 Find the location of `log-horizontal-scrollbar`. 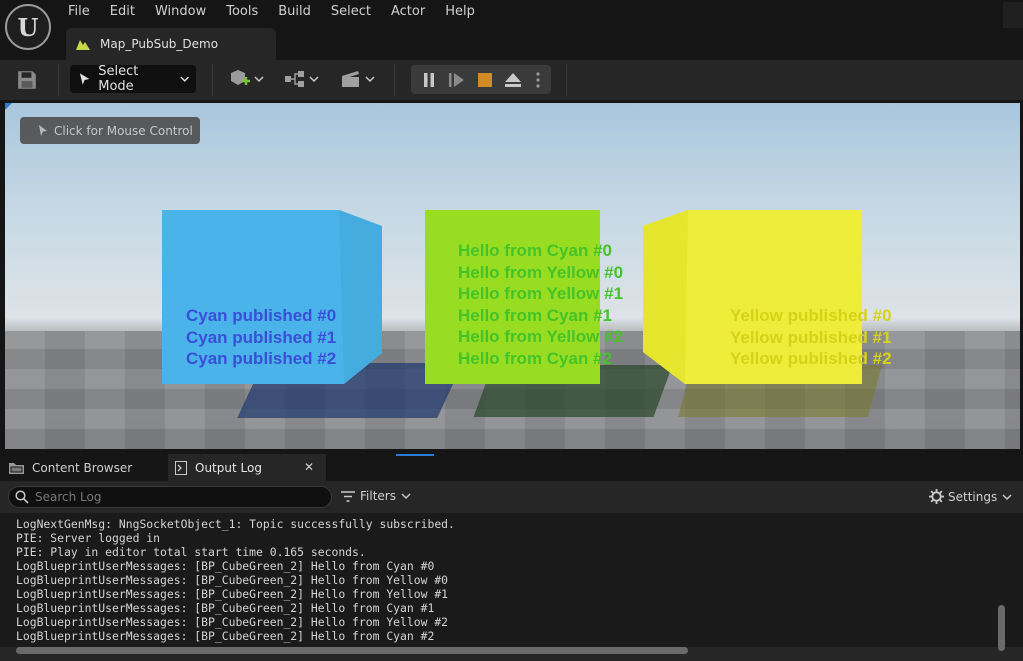

log-horizontal-scrollbar is located at coordinates (352, 650).